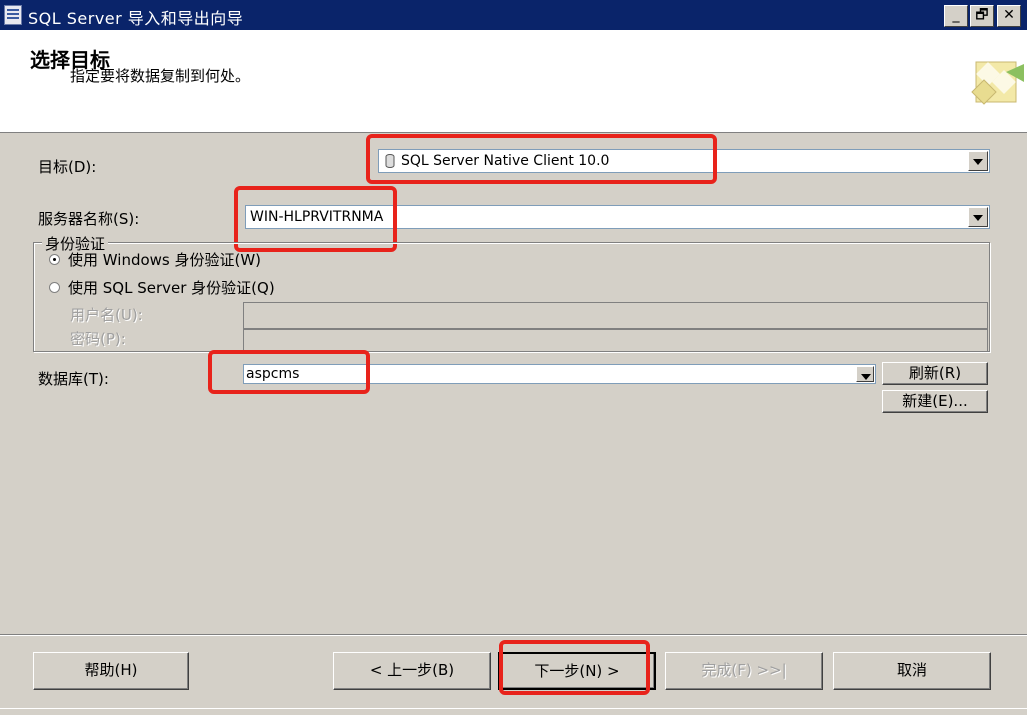 Image resolution: width=1027 pixels, height=715 pixels. Describe the element at coordinates (574, 667) in the screenshot. I see `highlight-box-next` at that location.